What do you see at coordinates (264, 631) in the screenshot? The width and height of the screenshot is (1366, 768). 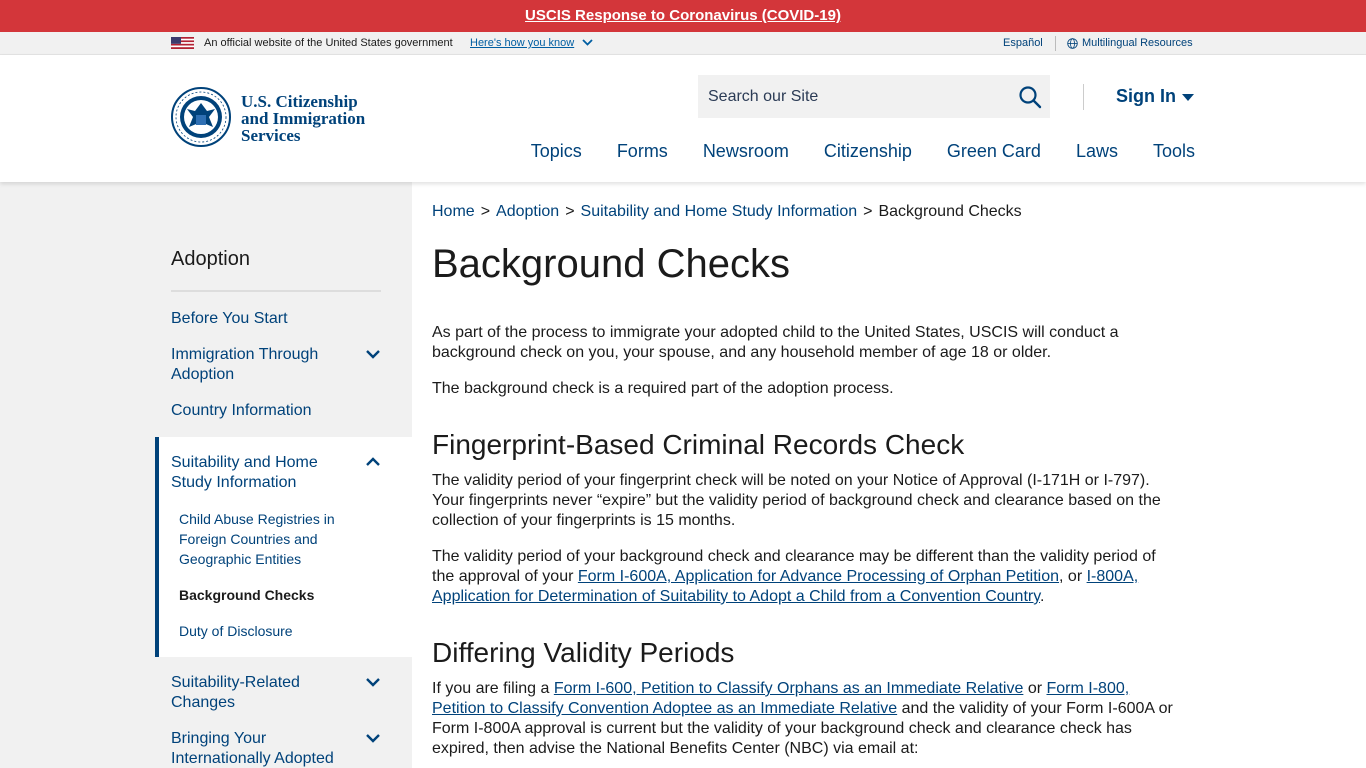 I see `sidebar-subitem-duty-of-disclosure: Duty of Disclosure` at bounding box center [264, 631].